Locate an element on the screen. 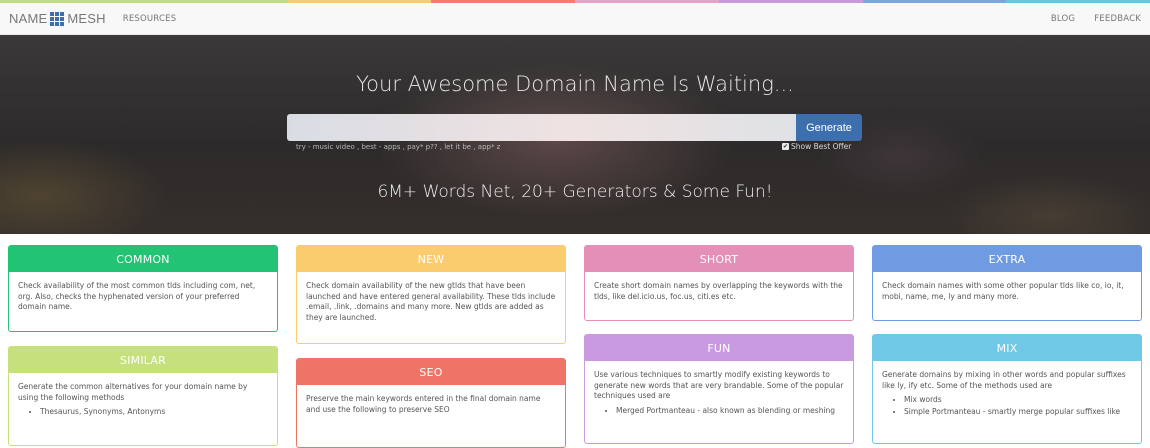 The width and height of the screenshot is (1150, 448). grid-icon is located at coordinates (57, 18).